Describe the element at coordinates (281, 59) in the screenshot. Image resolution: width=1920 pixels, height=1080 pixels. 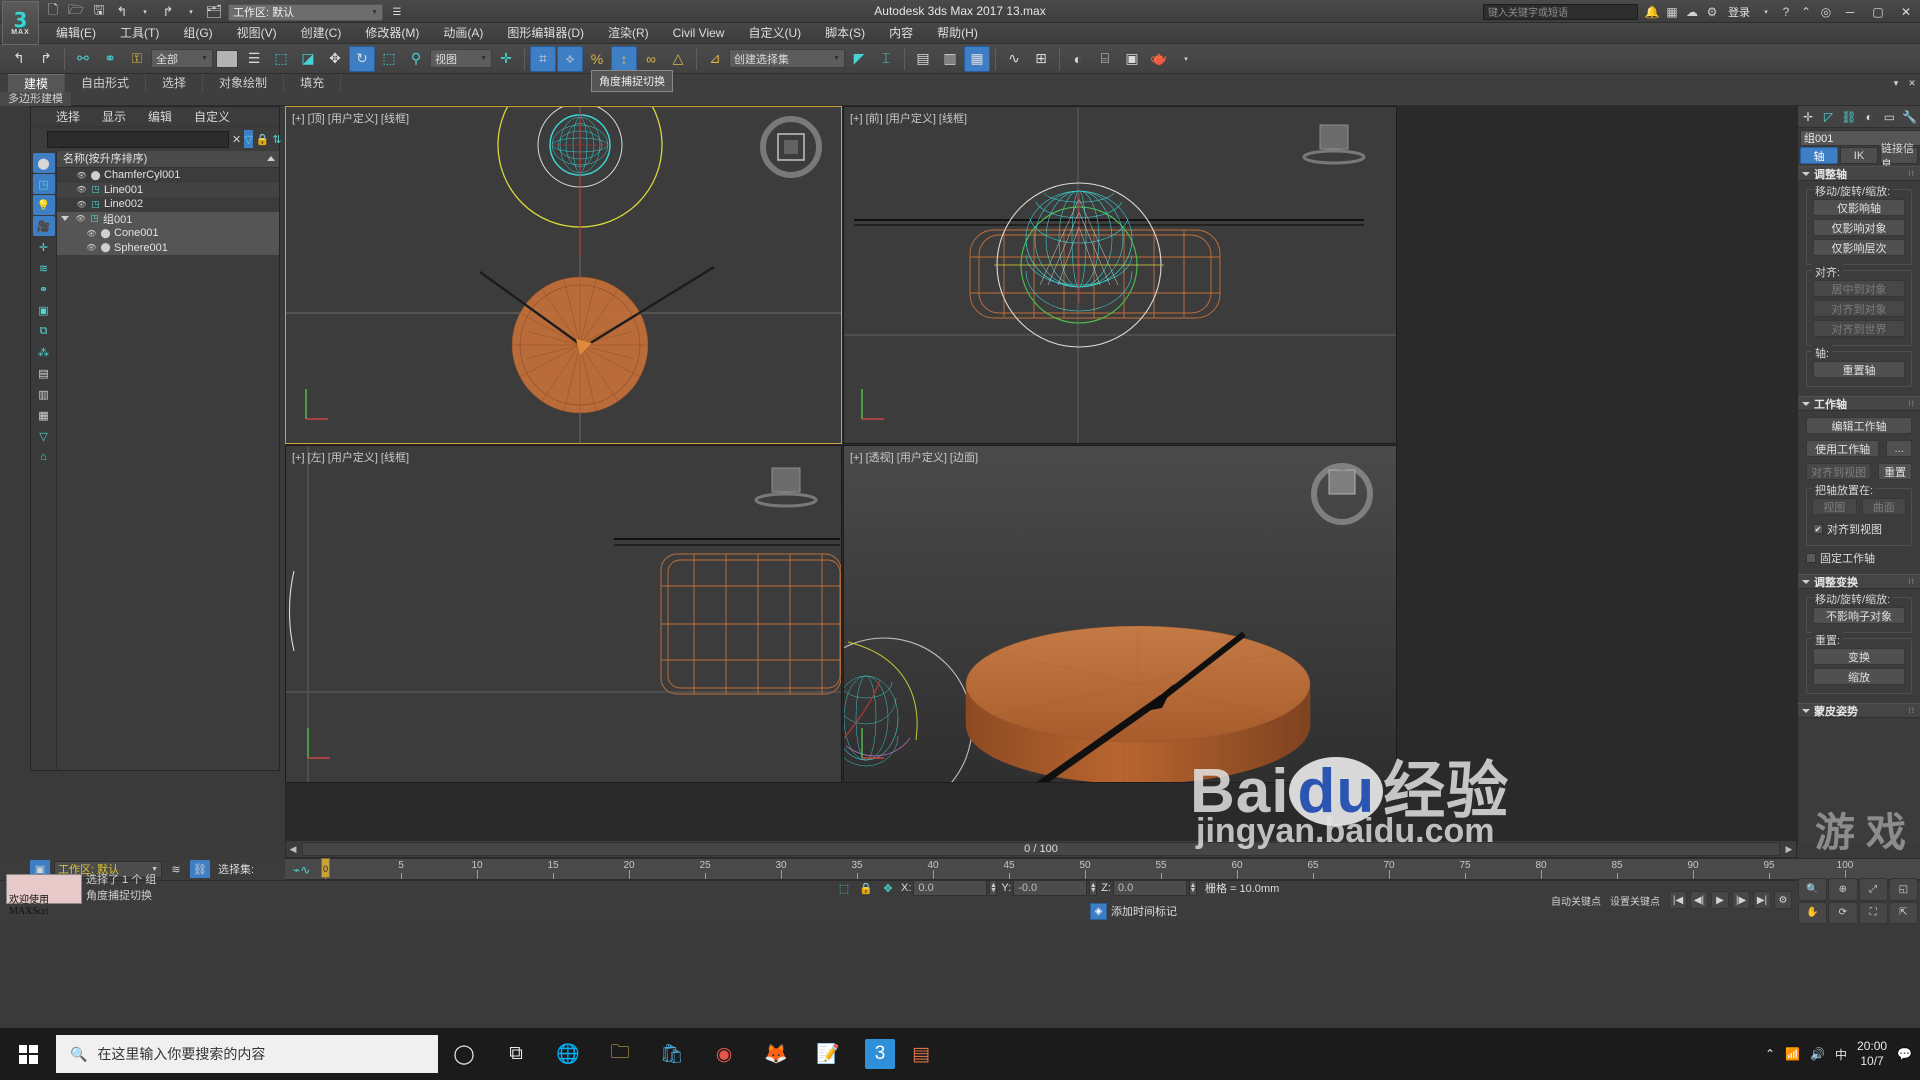
I see `rectangular-select-region-icon: ⬚` at that location.